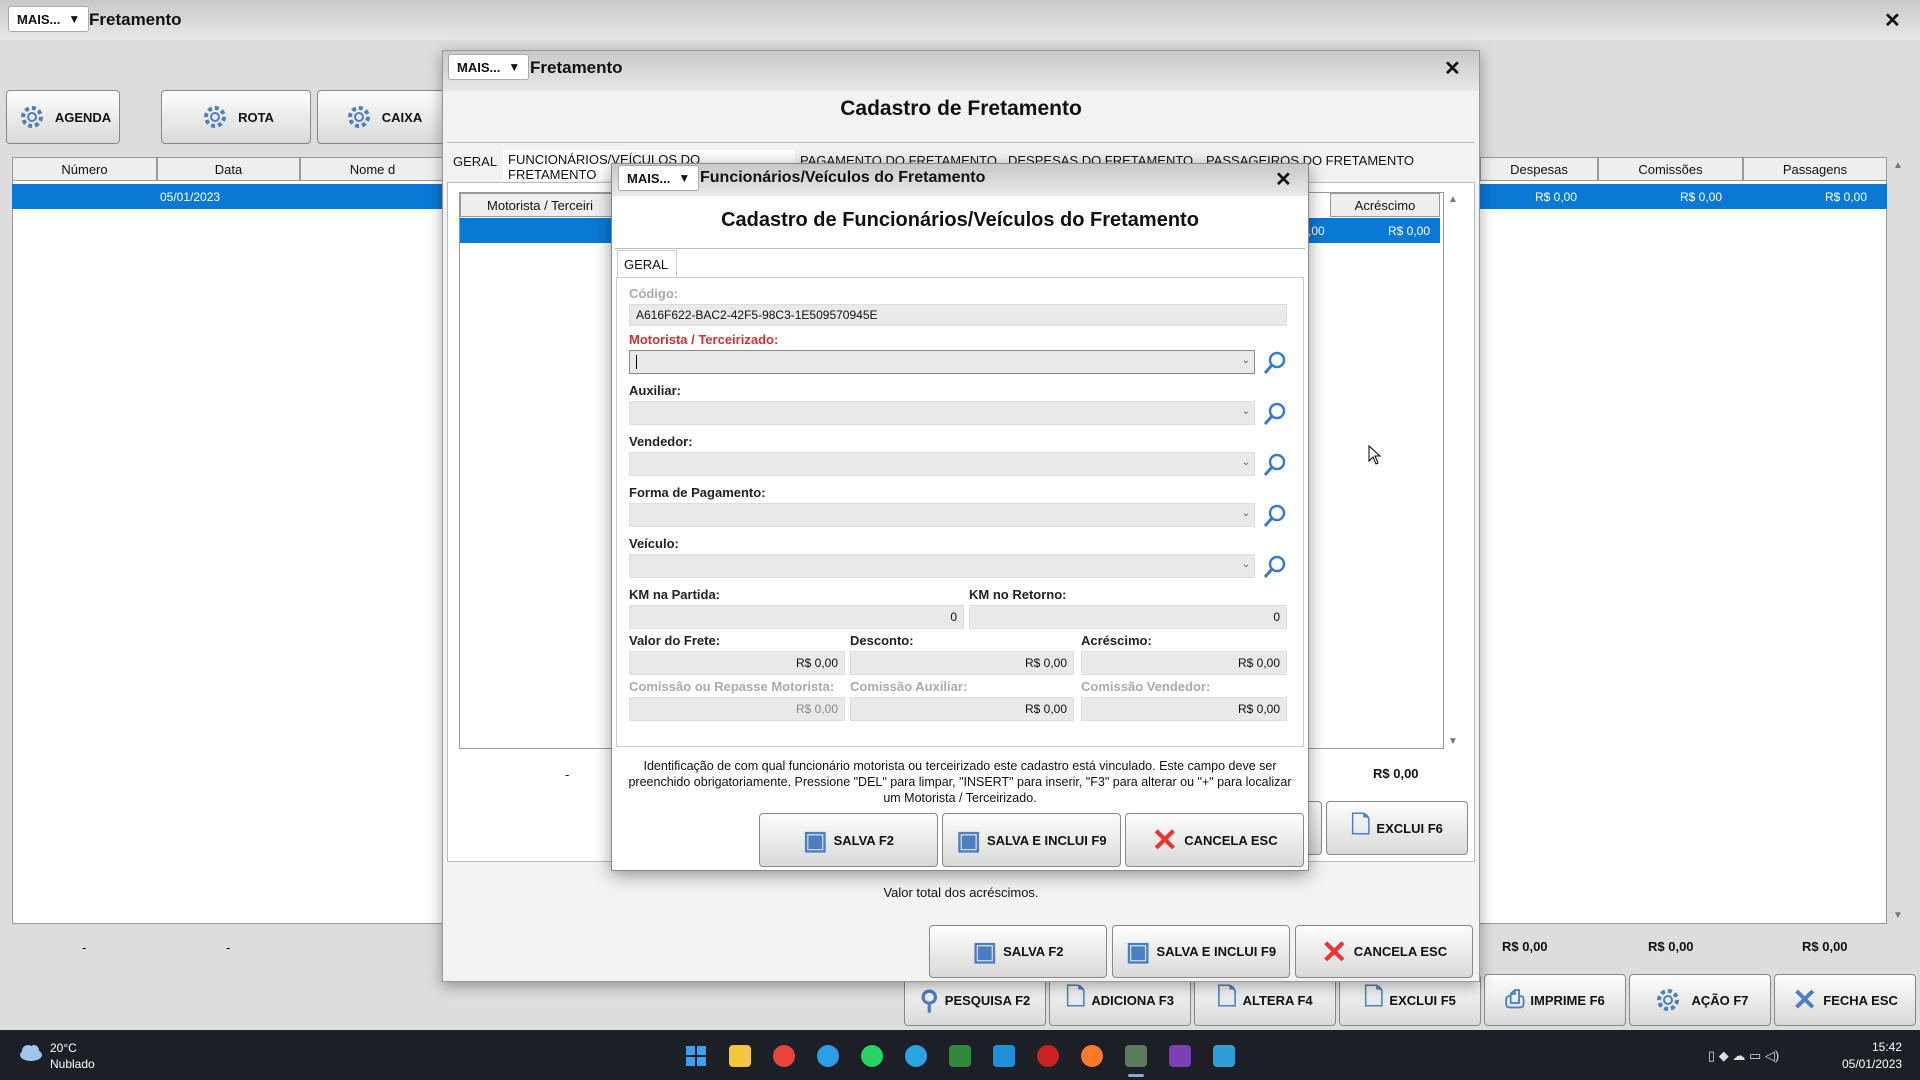 This screenshot has width=1920, height=1080. What do you see at coordinates (1815, 169) in the screenshot?
I see `grid-header-passagens: Passagens` at bounding box center [1815, 169].